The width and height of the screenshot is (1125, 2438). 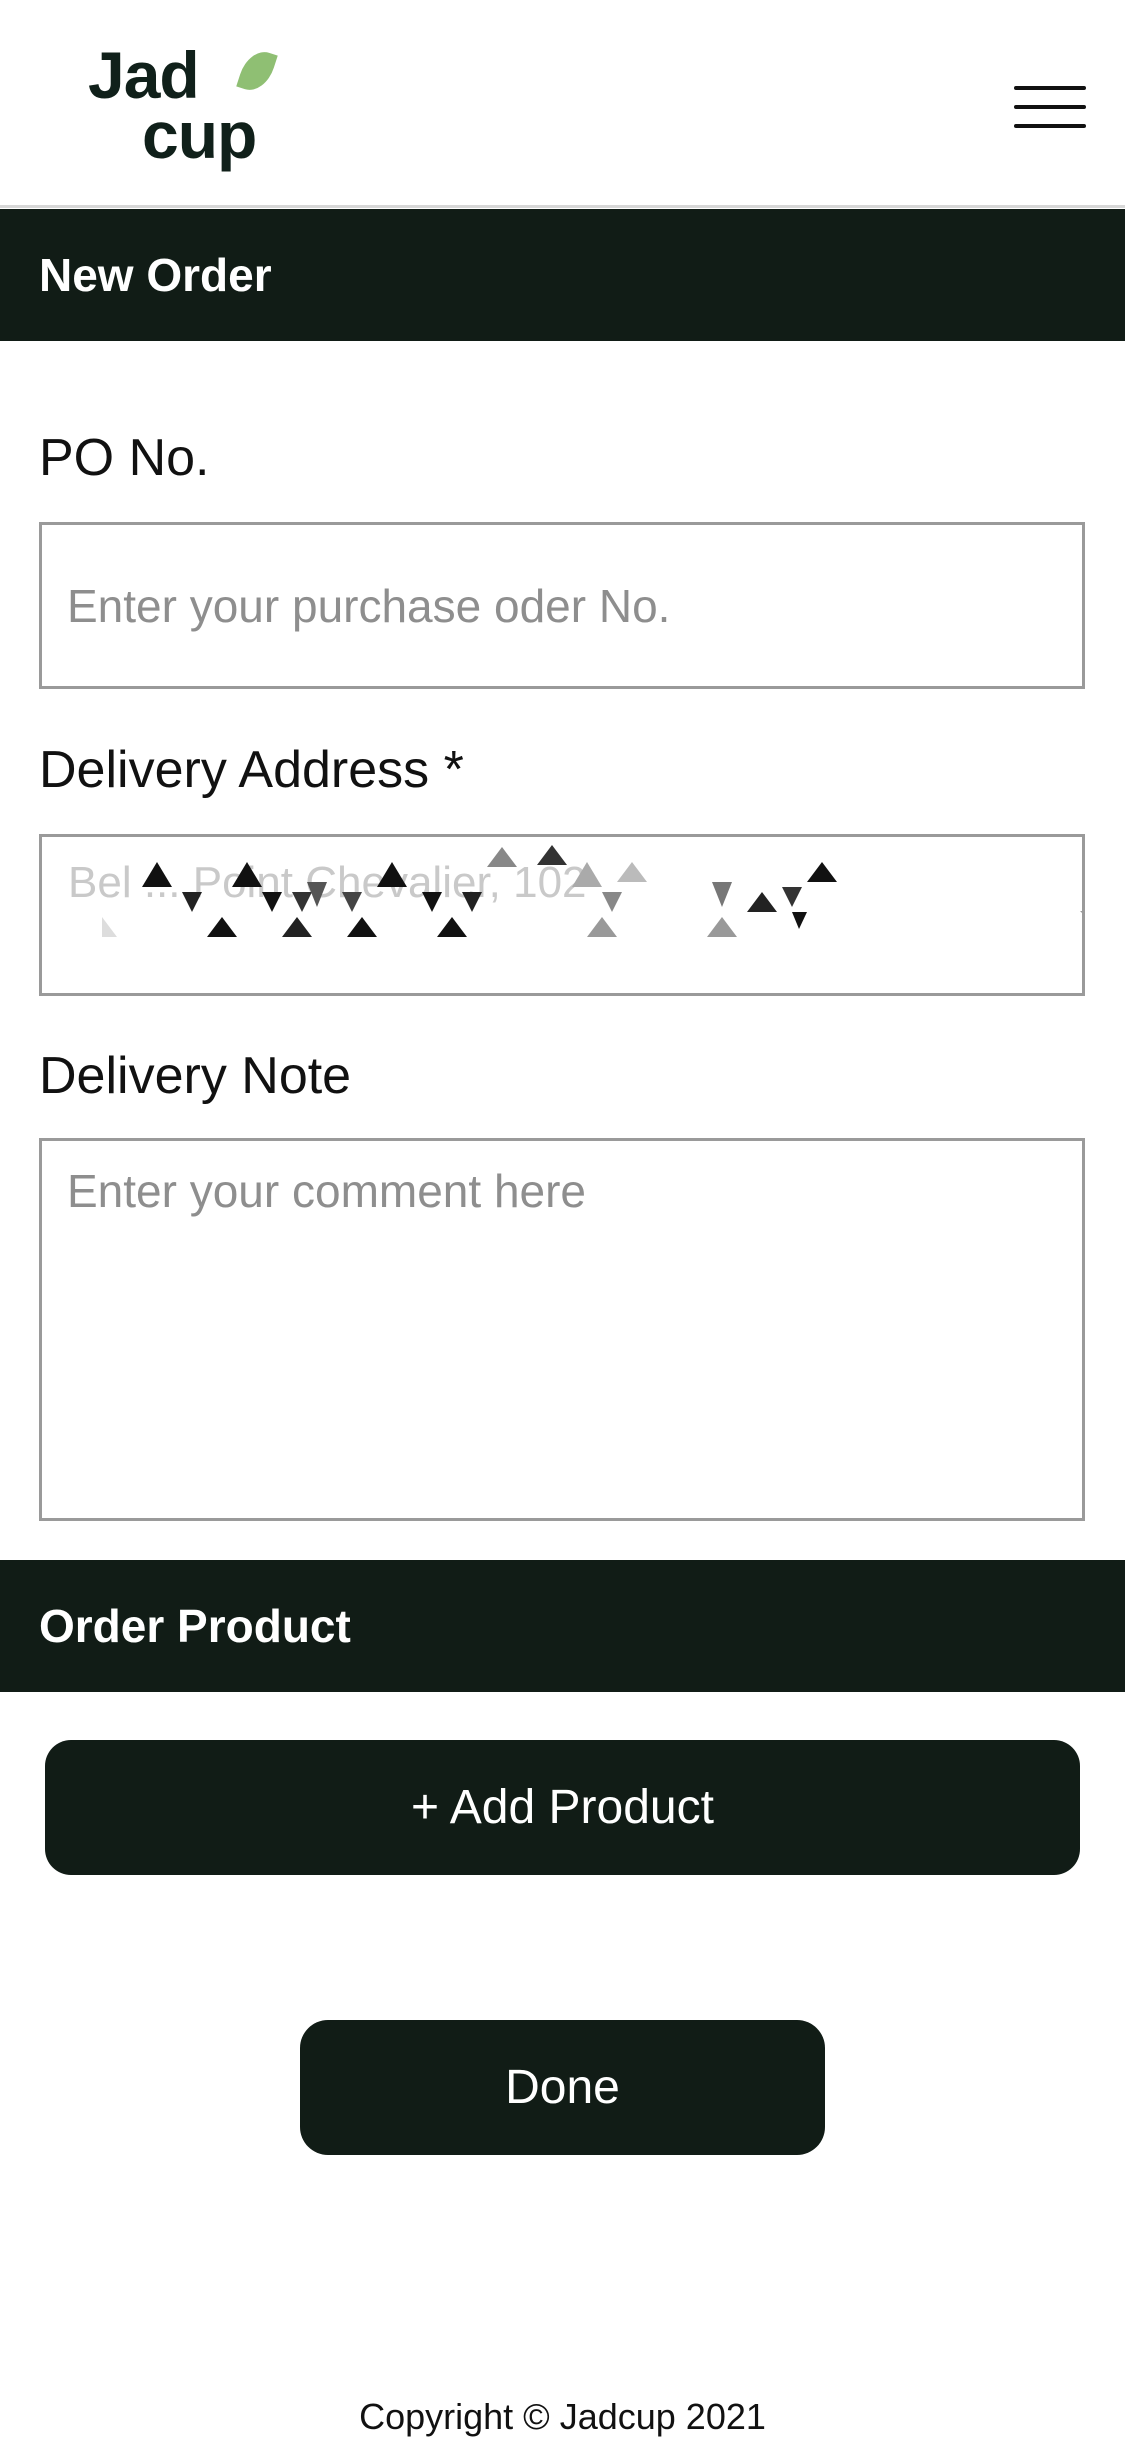 I want to click on delivery-address-select: Bel ... Point Chevalier, 102, so click(x=562, y=915).